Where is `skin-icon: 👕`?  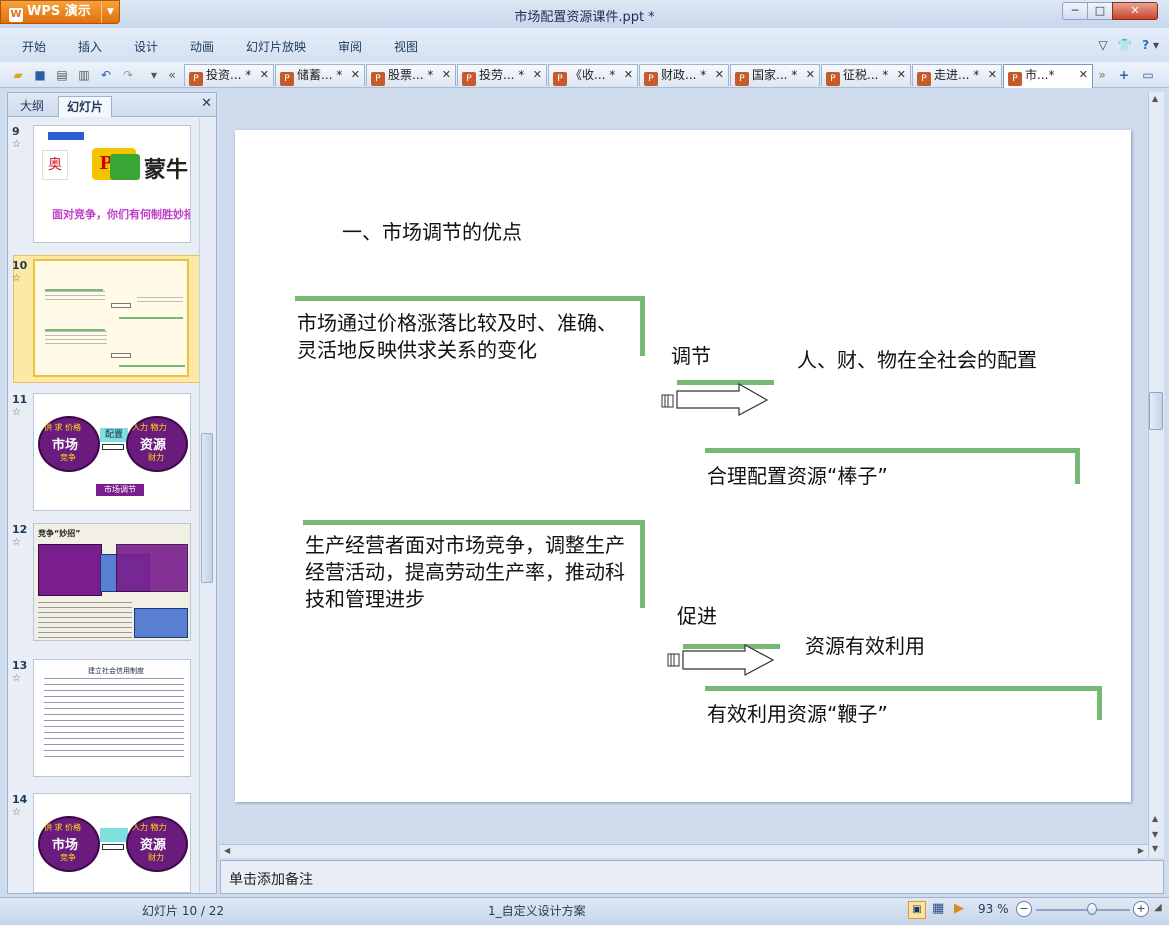
skin-icon: 👕 is located at coordinates (1124, 45).